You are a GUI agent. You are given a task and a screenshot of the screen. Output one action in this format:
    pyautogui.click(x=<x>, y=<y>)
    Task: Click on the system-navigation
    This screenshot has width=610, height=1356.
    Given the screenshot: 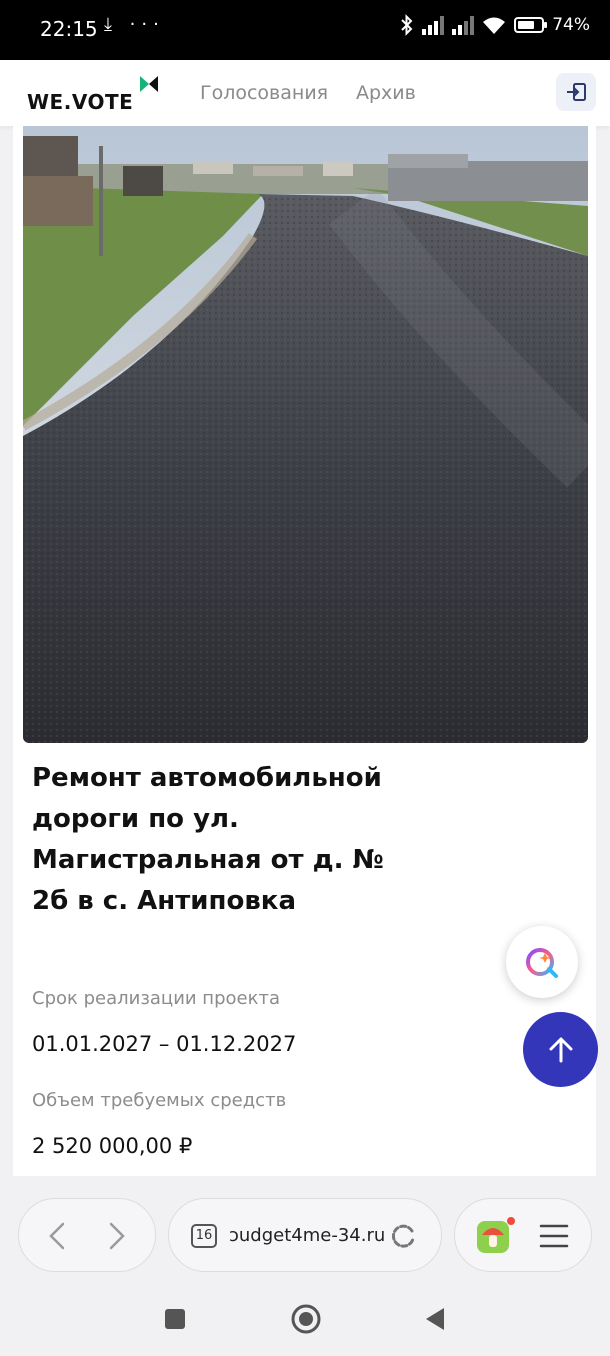 What is the action you would take?
    pyautogui.click(x=305, y=1321)
    